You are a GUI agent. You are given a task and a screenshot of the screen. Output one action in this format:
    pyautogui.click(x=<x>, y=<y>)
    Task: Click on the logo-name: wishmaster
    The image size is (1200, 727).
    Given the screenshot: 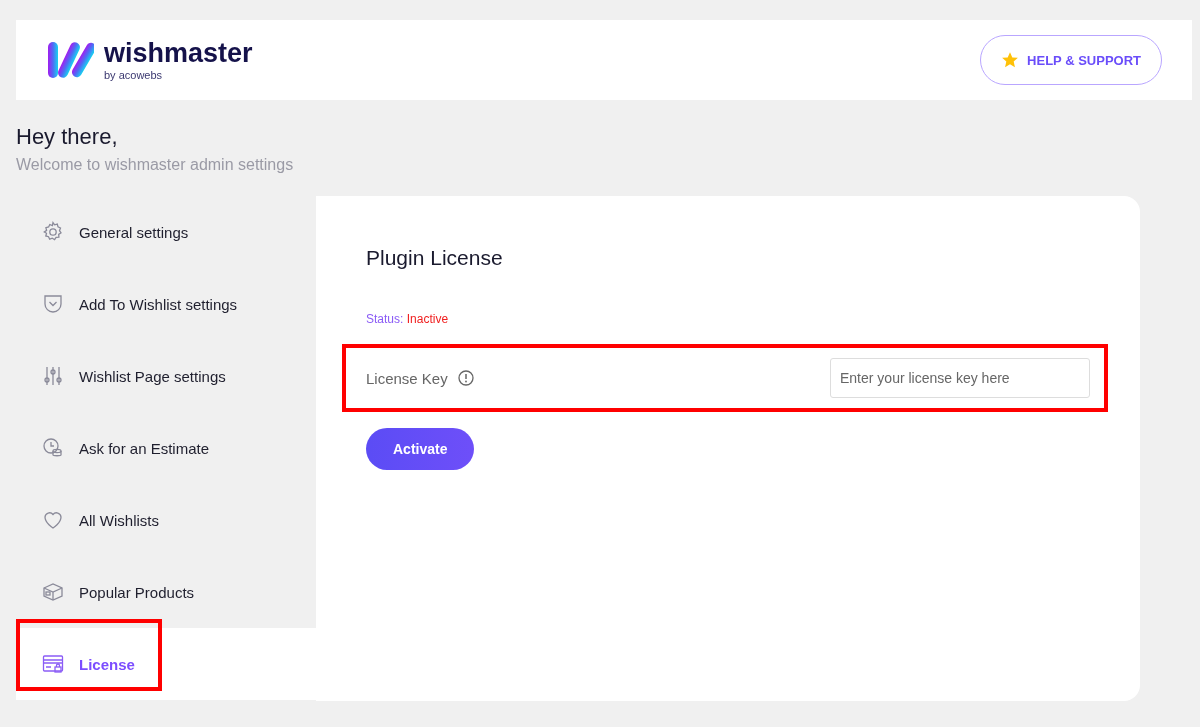 What is the action you would take?
    pyautogui.click(x=178, y=53)
    